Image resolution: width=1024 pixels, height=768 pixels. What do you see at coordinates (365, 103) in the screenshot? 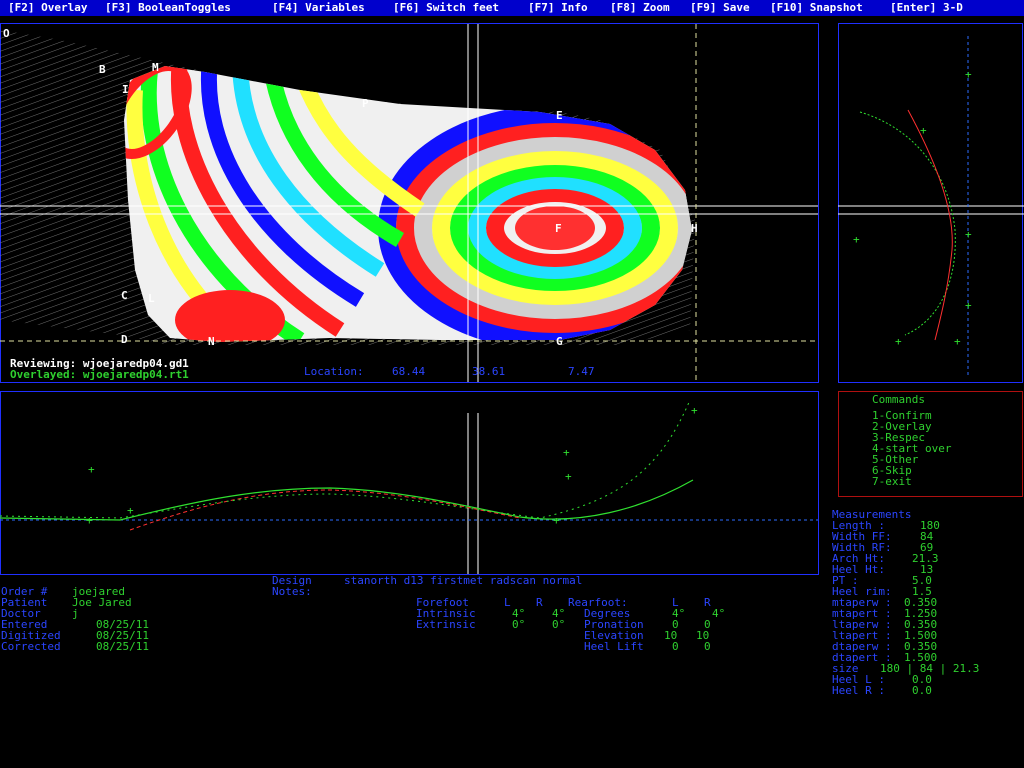
I see `marker-p: P` at bounding box center [365, 103].